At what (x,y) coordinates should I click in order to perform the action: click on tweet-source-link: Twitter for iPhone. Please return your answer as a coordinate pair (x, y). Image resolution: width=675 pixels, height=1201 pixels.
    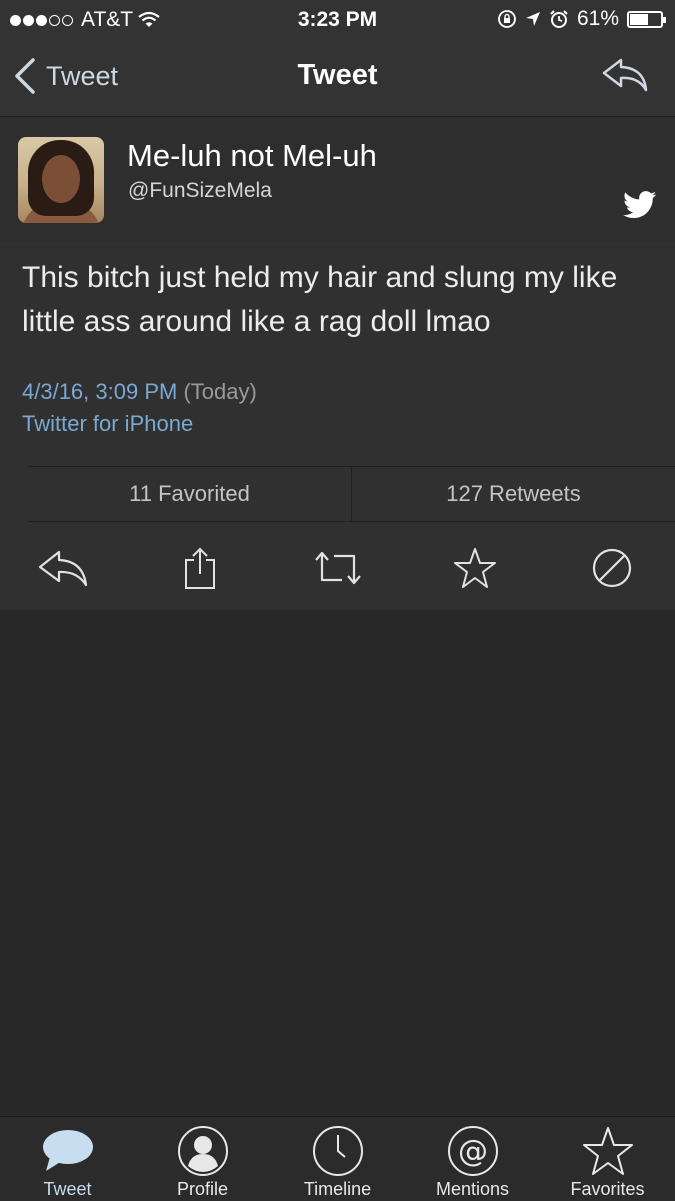
    Looking at the image, I should click on (139, 424).